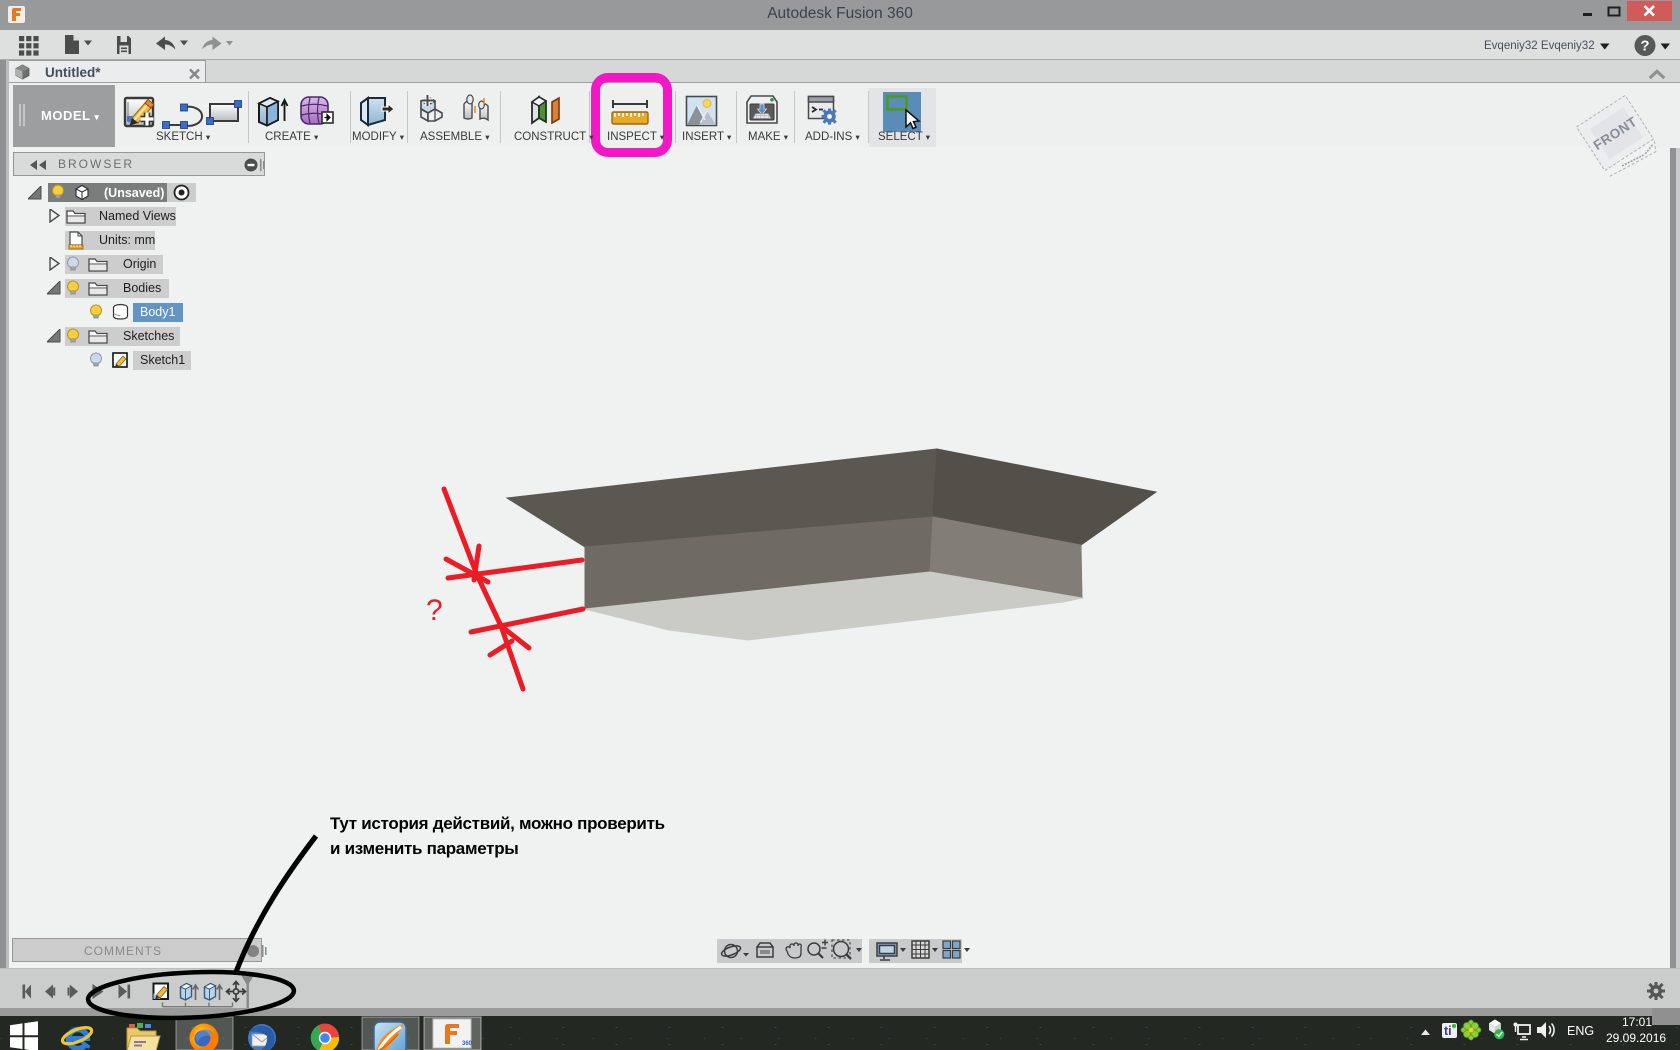 Image resolution: width=1680 pixels, height=1050 pixels. What do you see at coordinates (1448, 1031) in the screenshot?
I see `svg-text: ti` at bounding box center [1448, 1031].